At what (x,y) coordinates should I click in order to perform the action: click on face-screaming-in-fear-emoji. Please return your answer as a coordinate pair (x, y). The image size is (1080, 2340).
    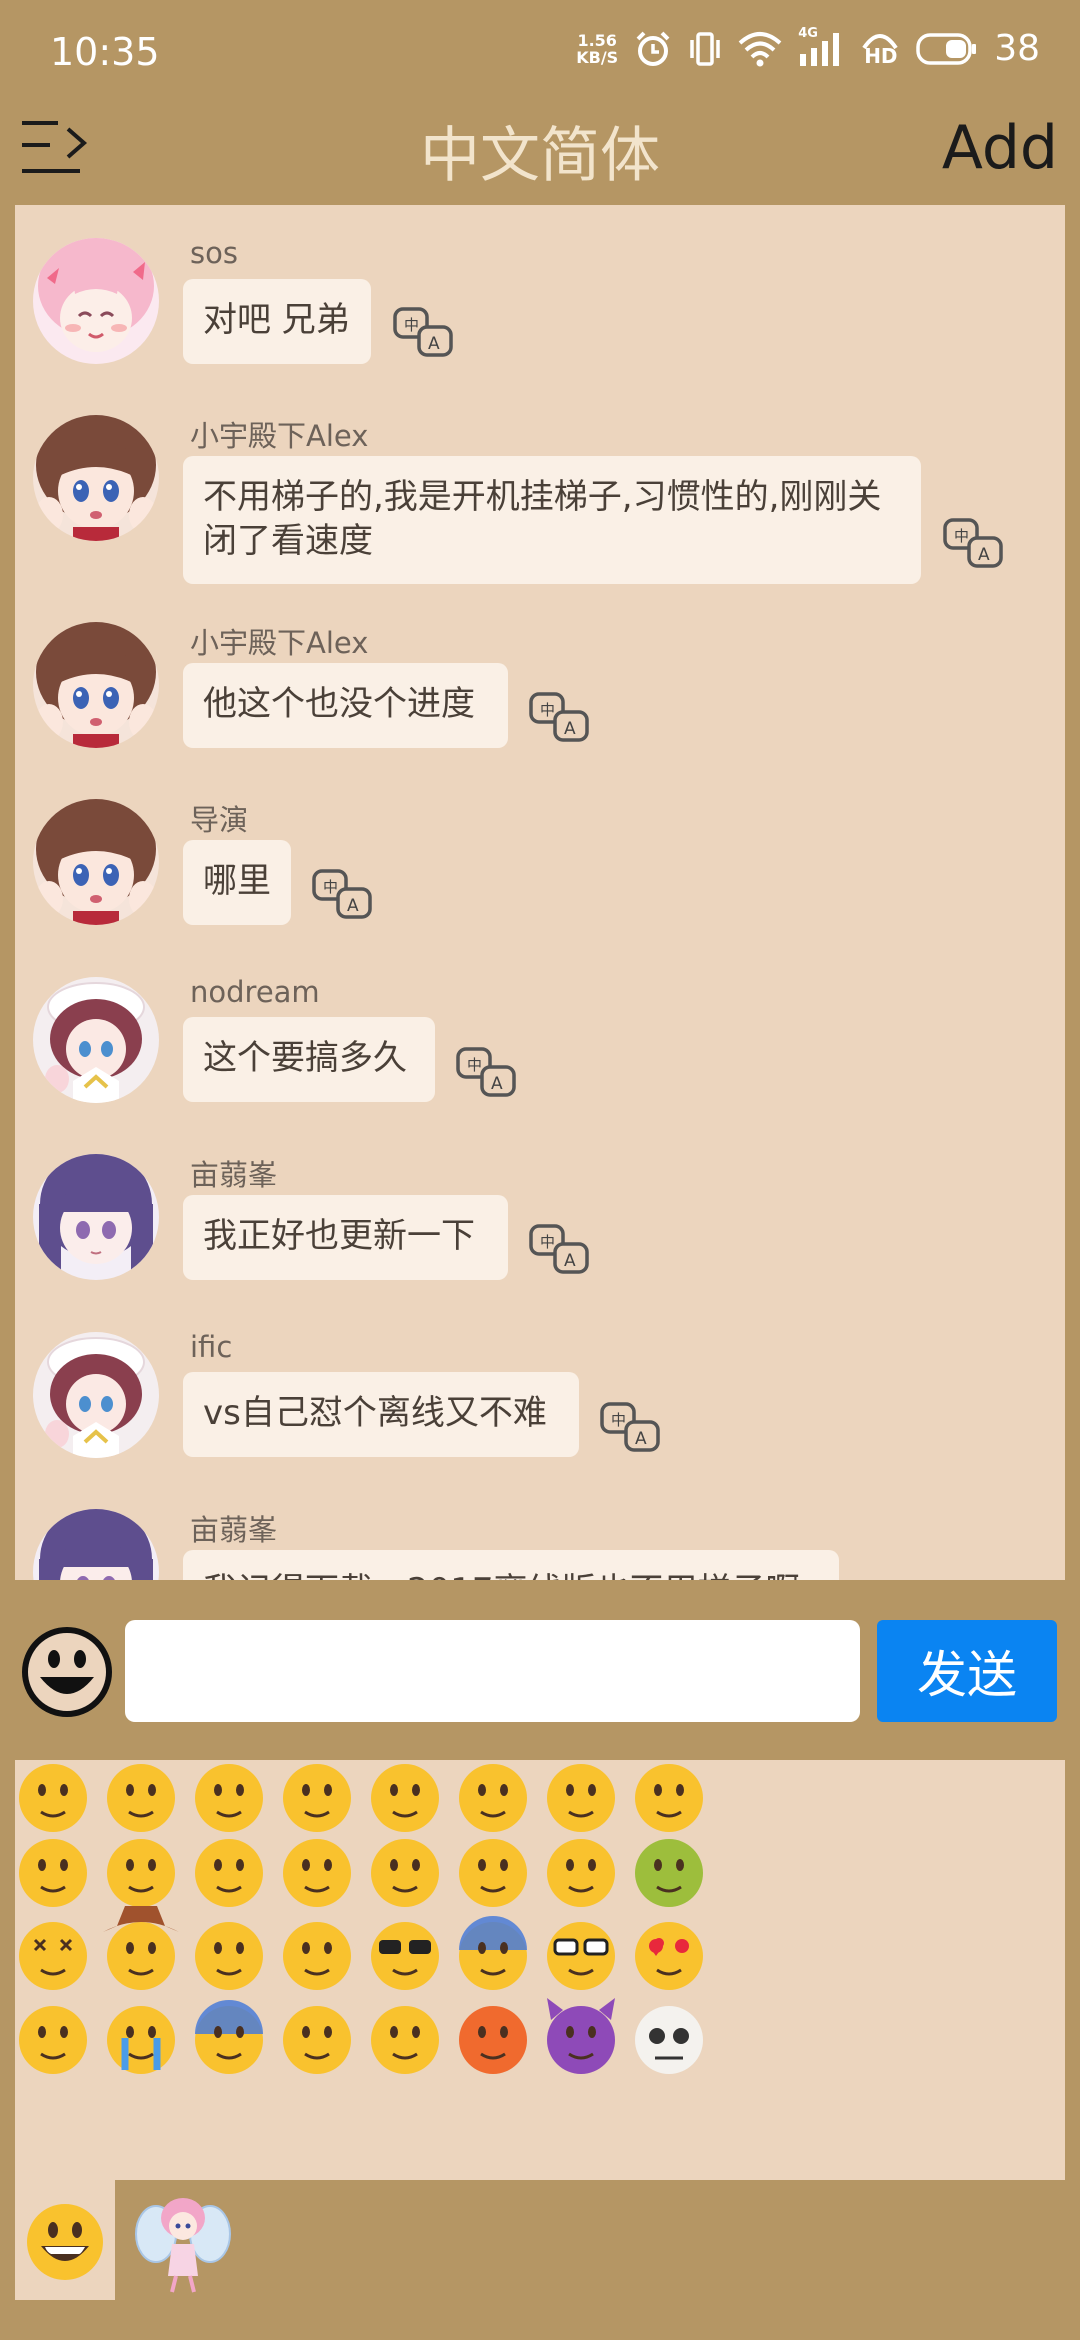
    Looking at the image, I should click on (229, 2037).